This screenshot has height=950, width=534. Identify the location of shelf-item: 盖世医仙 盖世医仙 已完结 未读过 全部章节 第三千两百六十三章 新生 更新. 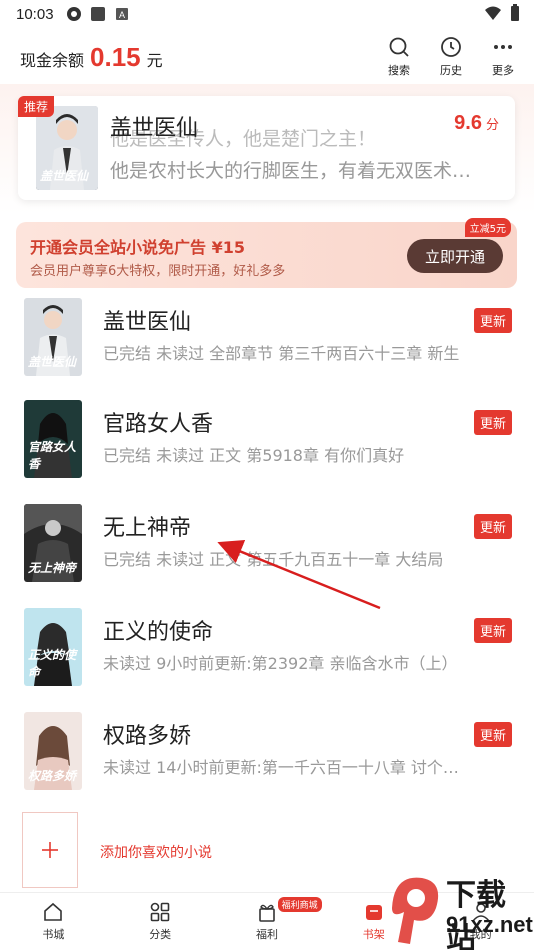
(267, 350).